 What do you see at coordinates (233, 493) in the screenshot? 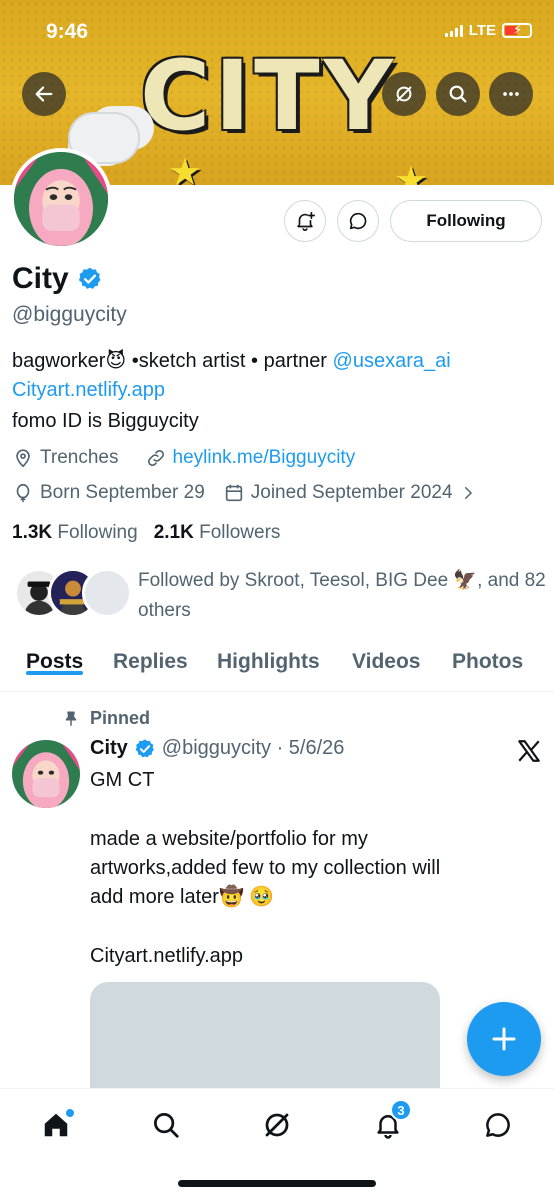
I see `calendar-icon` at bounding box center [233, 493].